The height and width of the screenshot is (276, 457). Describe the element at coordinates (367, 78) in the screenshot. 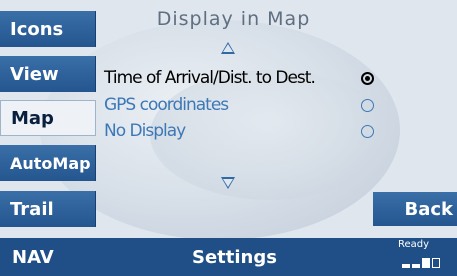

I see `radio-selected-icon` at that location.